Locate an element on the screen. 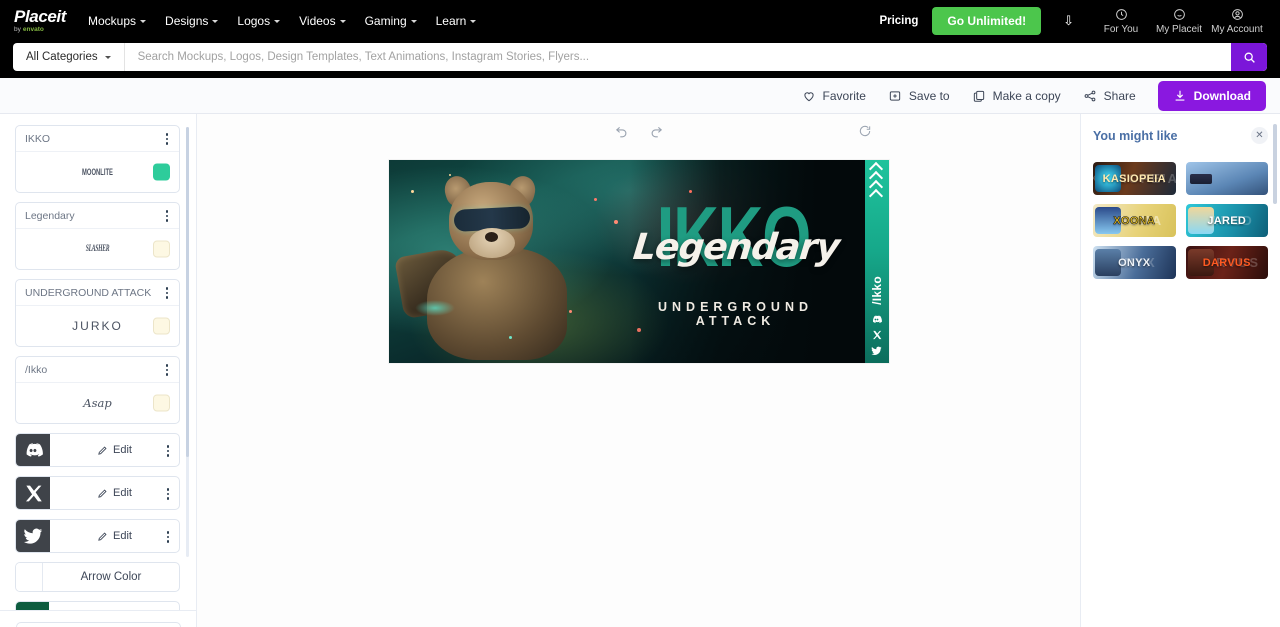 The image size is (1280, 627). text-layer-legendary: Legendary SLASHER is located at coordinates (97, 236).